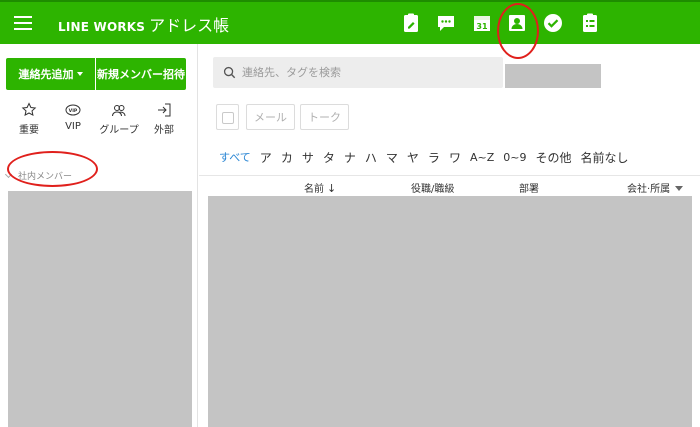 Image resolution: width=700 pixels, height=427 pixels. Describe the element at coordinates (227, 117) in the screenshot. I see `select-all-checkbox` at that location.